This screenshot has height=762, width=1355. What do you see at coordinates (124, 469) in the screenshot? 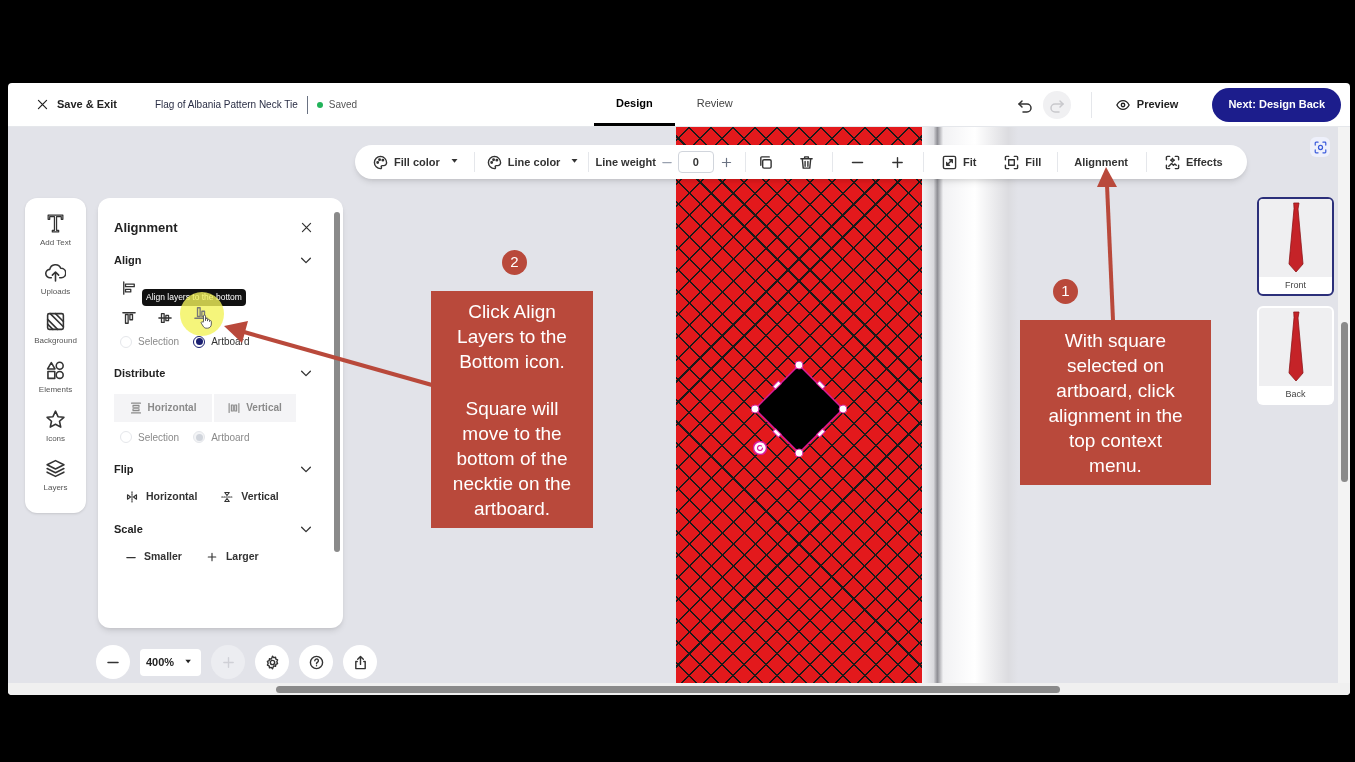
I see `section-title: Flip` at bounding box center [124, 469].